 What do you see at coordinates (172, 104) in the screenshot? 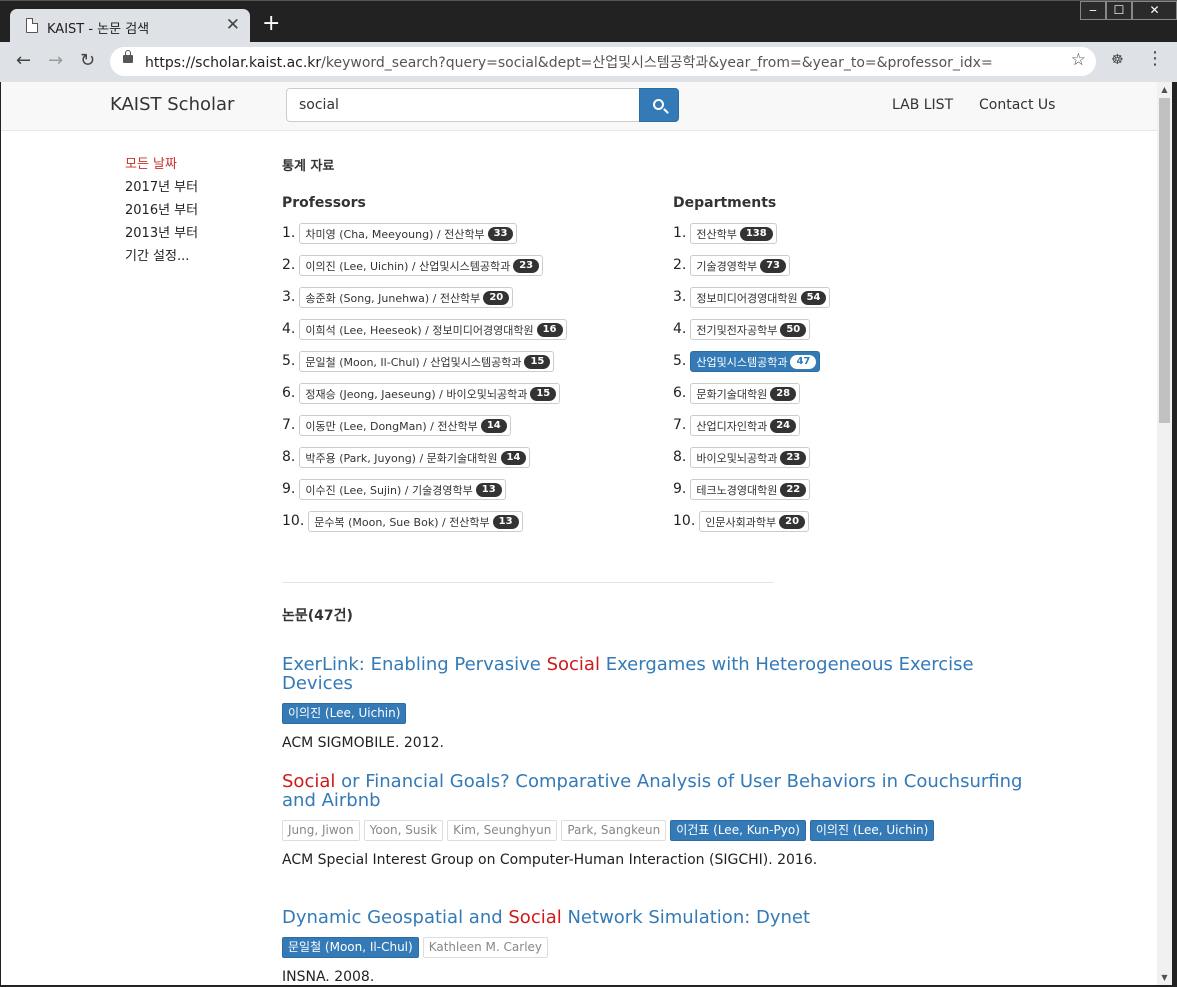
I see `brand-logo: KAIST Scholar` at bounding box center [172, 104].